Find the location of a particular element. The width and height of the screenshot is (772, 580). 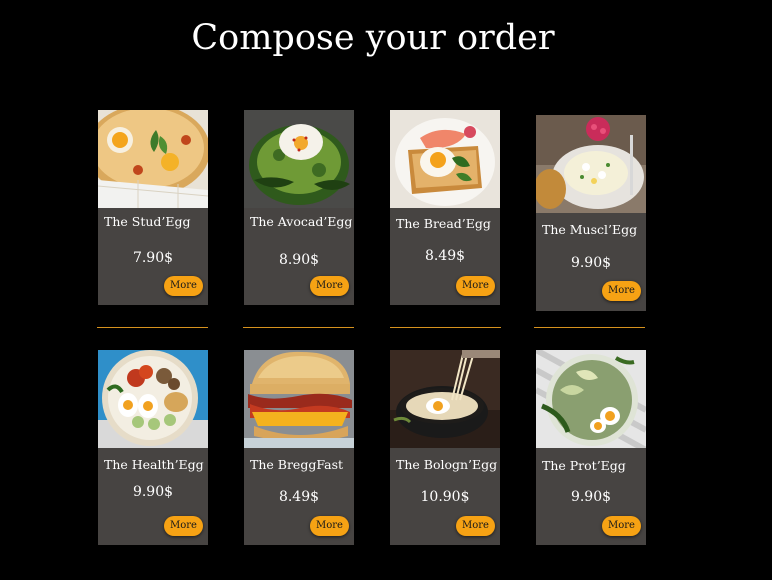

breakfast-sandwich-image is located at coordinates (299, 399).